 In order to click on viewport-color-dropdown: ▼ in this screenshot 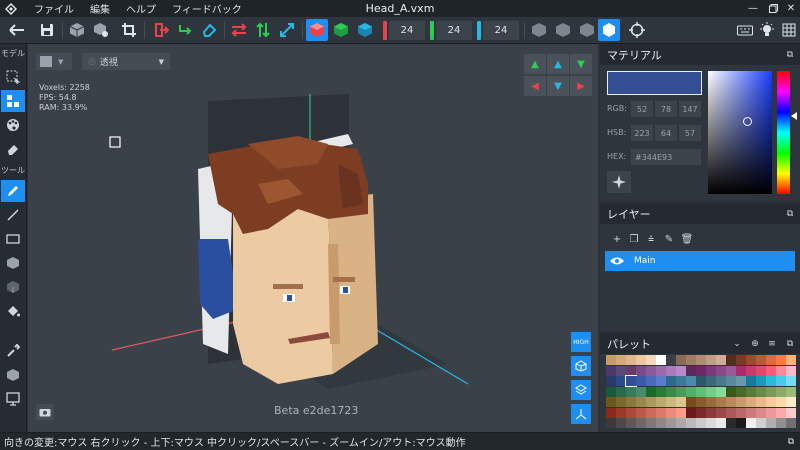, I will do `click(54, 61)`.